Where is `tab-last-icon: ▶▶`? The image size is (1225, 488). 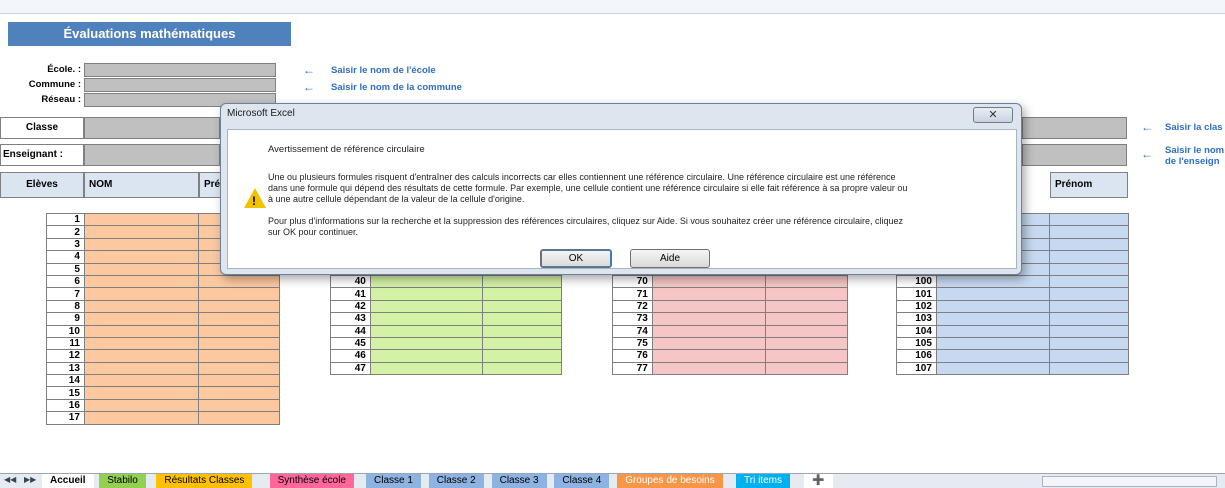
tab-last-icon: ▶▶ is located at coordinates (30, 479).